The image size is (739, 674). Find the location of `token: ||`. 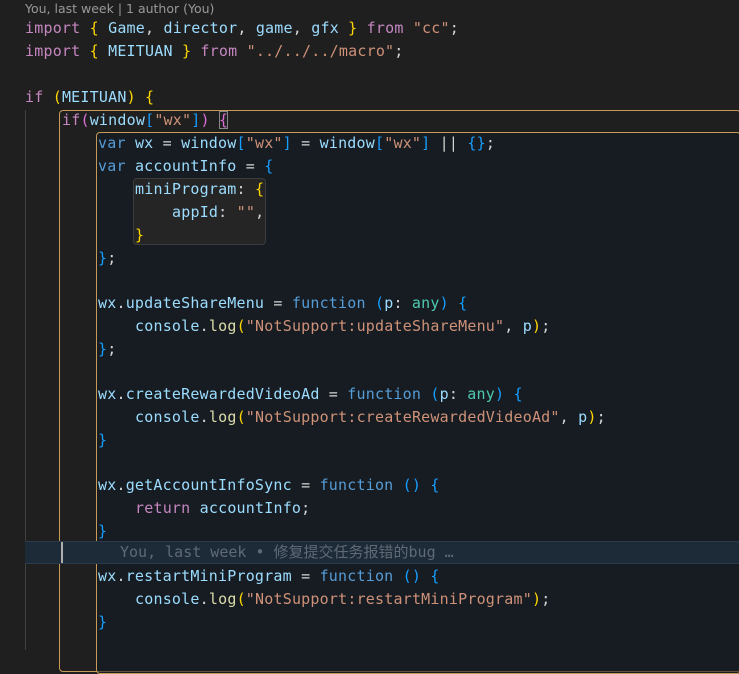

token: || is located at coordinates (449, 143).